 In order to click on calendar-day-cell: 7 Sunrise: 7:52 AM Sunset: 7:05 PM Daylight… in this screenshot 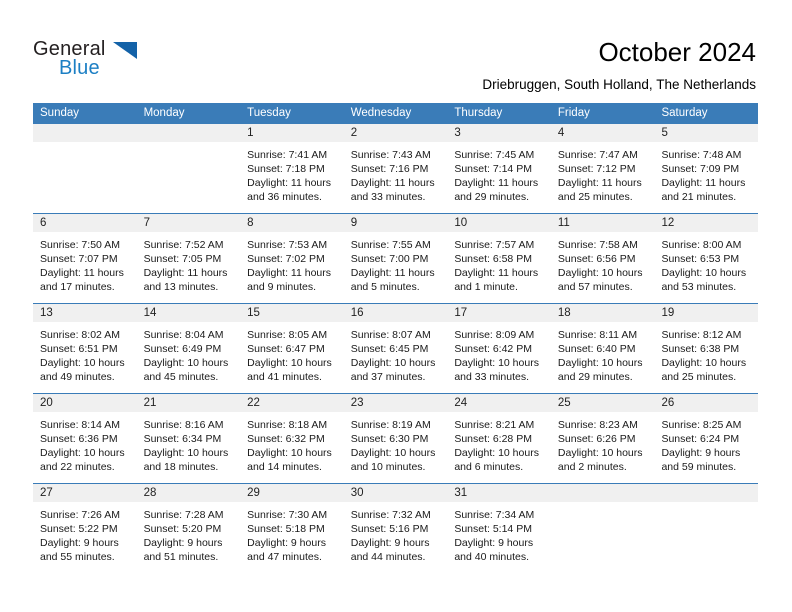, I will do `click(188, 258)`.